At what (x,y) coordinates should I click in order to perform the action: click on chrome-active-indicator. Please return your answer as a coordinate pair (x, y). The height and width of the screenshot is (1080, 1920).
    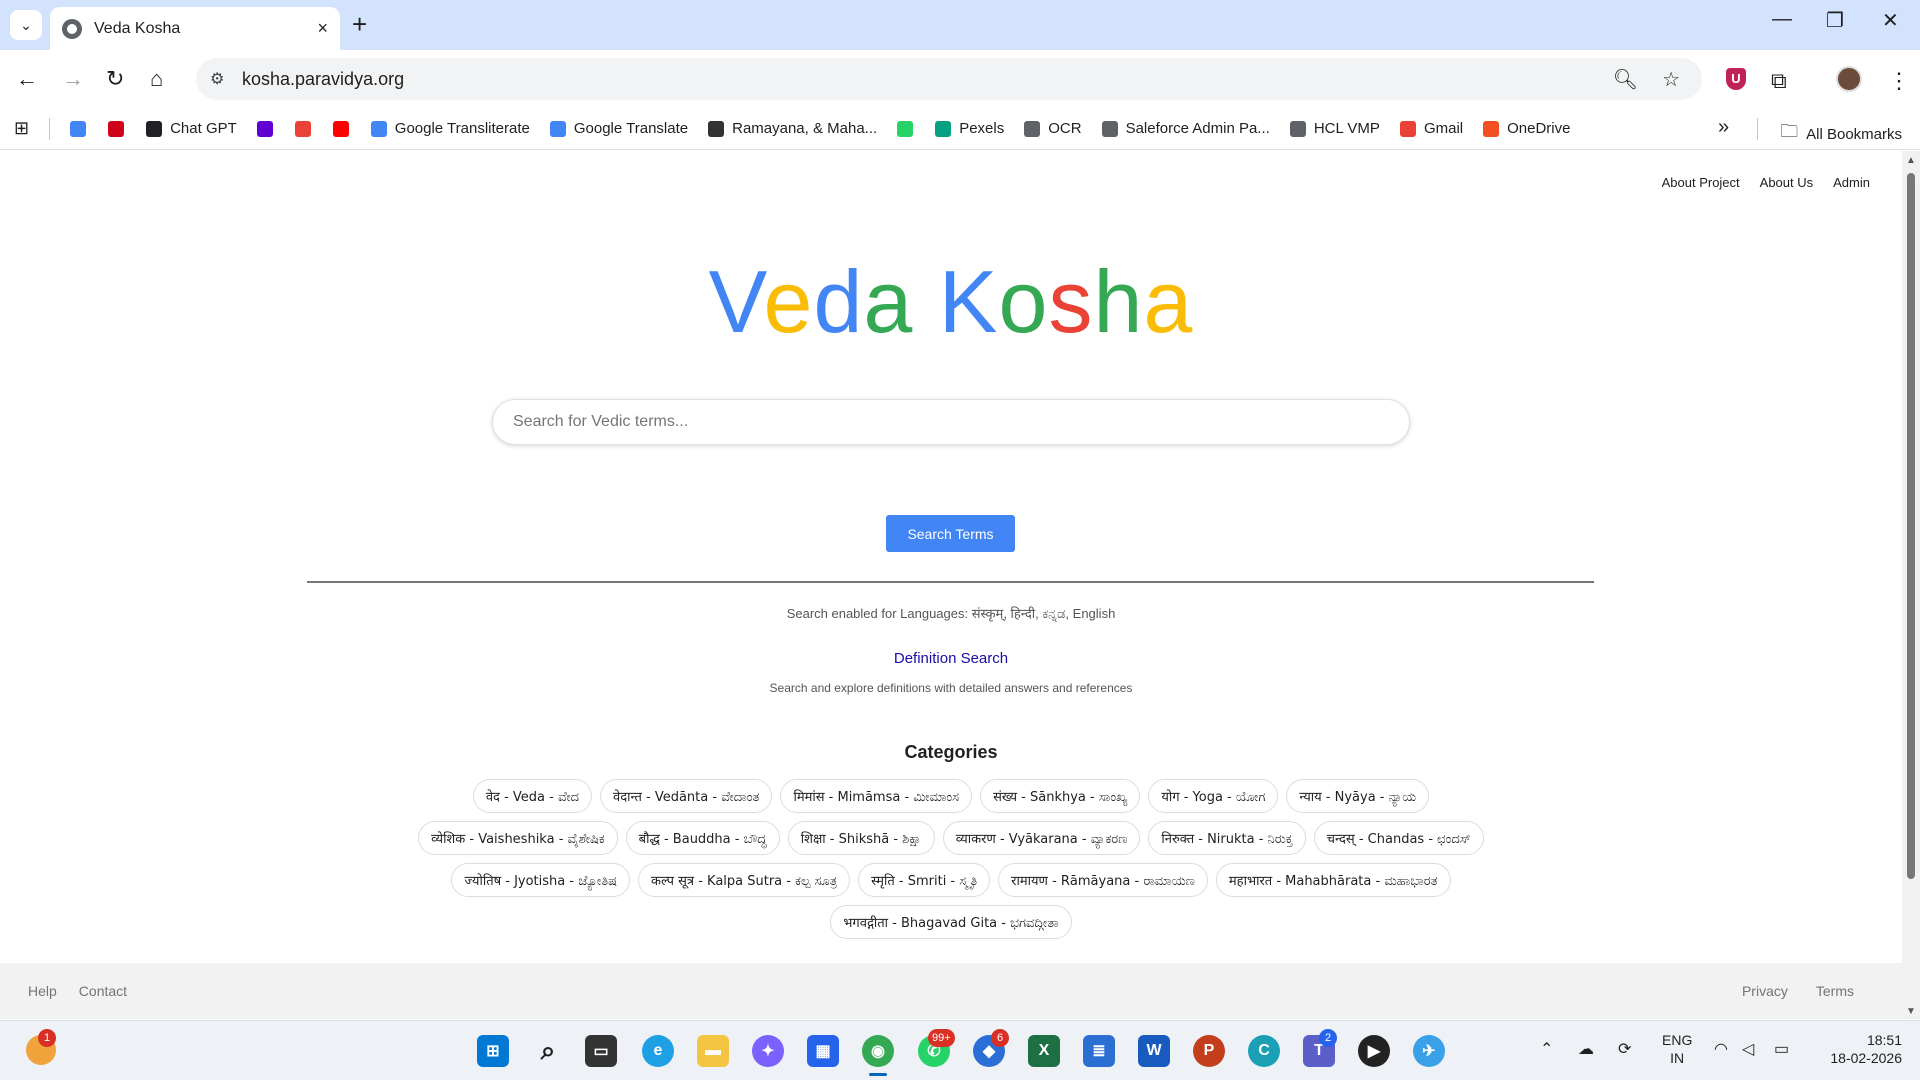
    Looking at the image, I should click on (878, 1074).